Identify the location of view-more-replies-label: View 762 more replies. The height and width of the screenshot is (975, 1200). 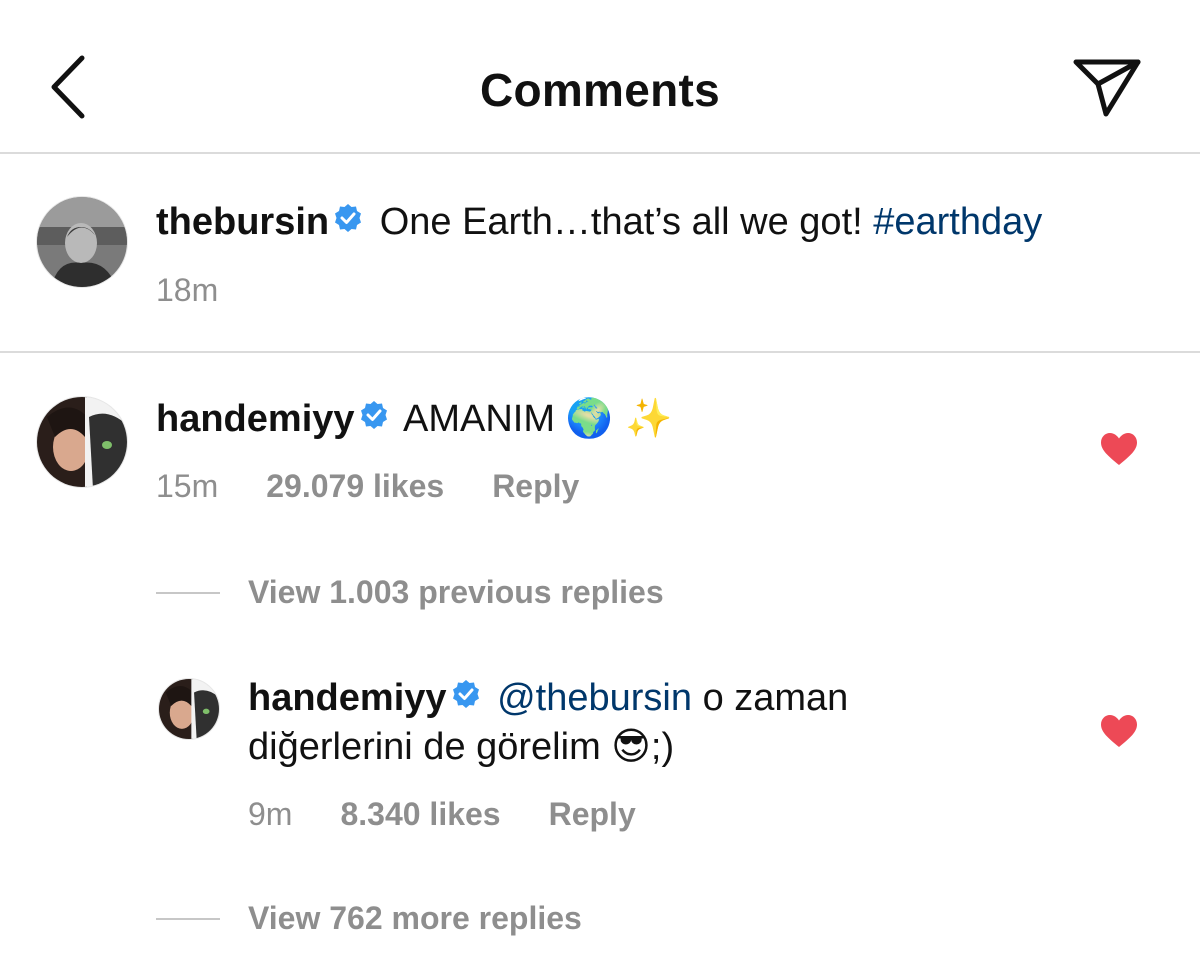
(415, 918).